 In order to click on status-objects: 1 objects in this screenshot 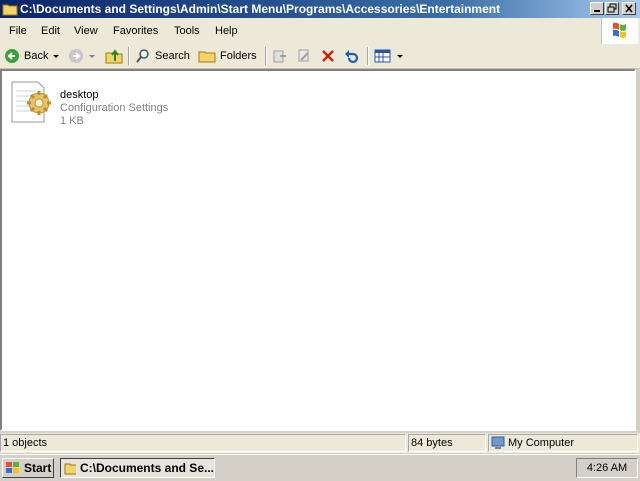, I will do `click(203, 443)`.